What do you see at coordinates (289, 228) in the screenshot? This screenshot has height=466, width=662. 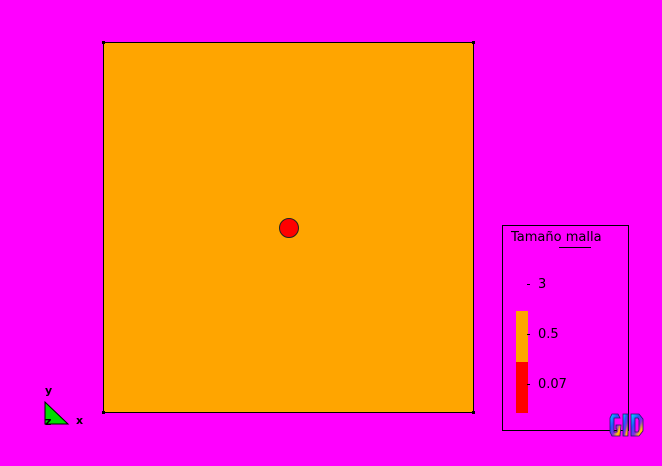 I see `mesh-hole-circle` at bounding box center [289, 228].